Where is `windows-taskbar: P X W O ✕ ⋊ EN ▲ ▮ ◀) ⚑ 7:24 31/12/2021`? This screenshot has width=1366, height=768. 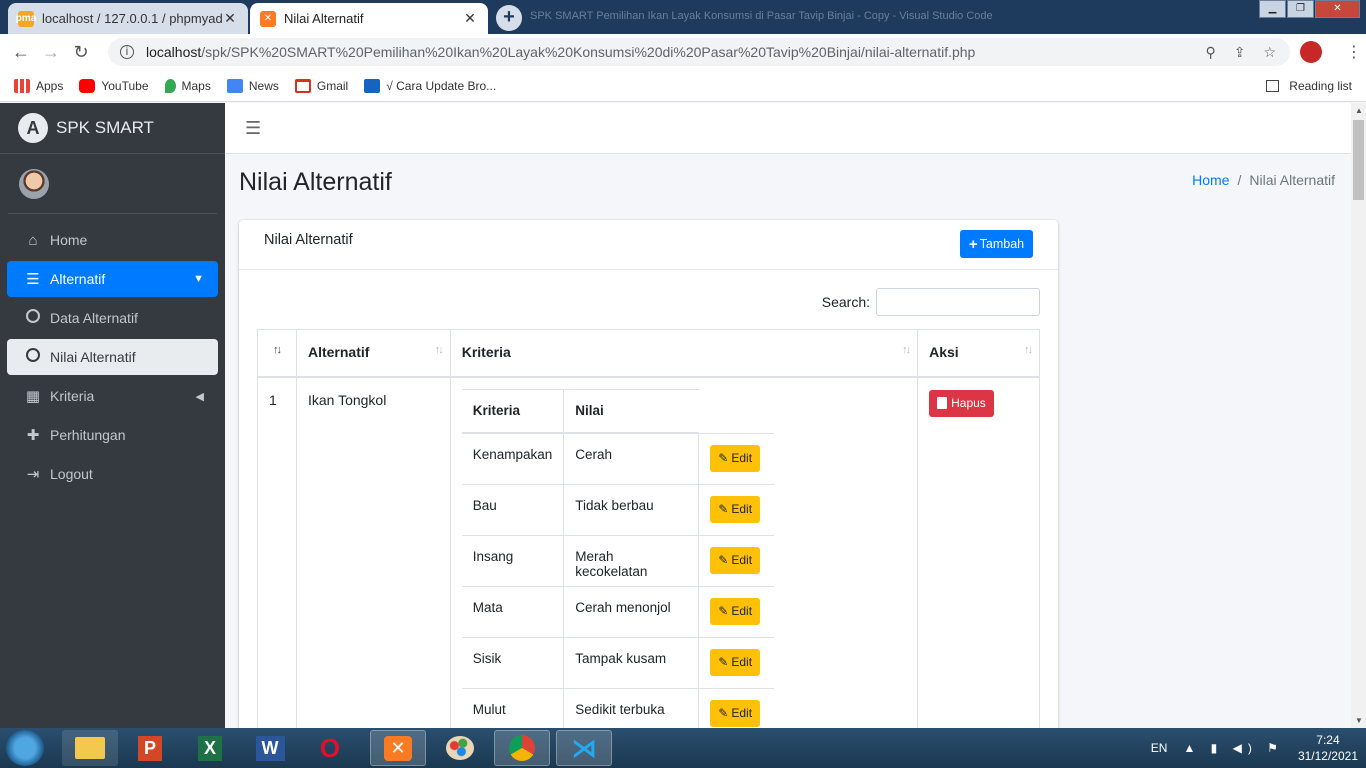 windows-taskbar: P X W O ✕ ⋊ EN ▲ ▮ ◀) ⚑ 7:24 31/12/2021 is located at coordinates (683, 748).